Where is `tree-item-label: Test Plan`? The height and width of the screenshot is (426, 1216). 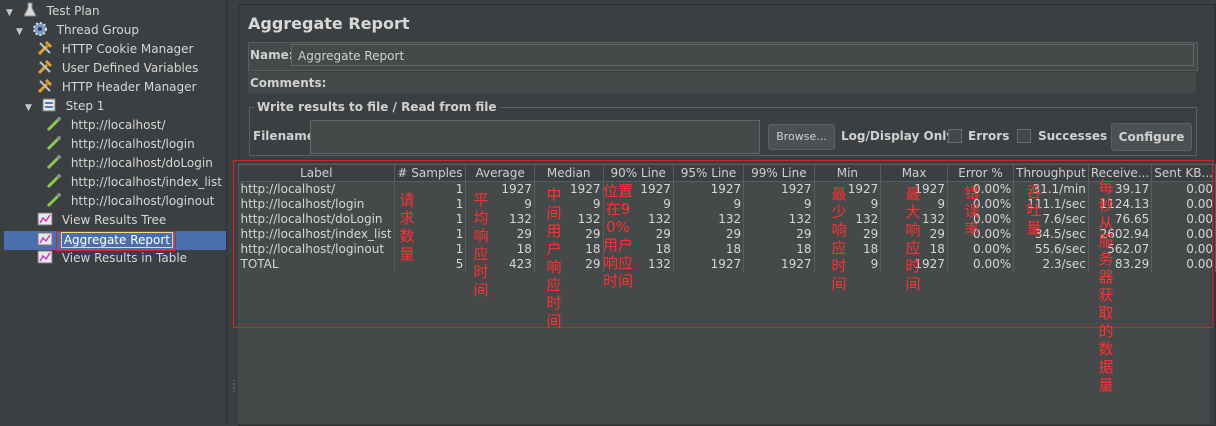 tree-item-label: Test Plan is located at coordinates (73, 11).